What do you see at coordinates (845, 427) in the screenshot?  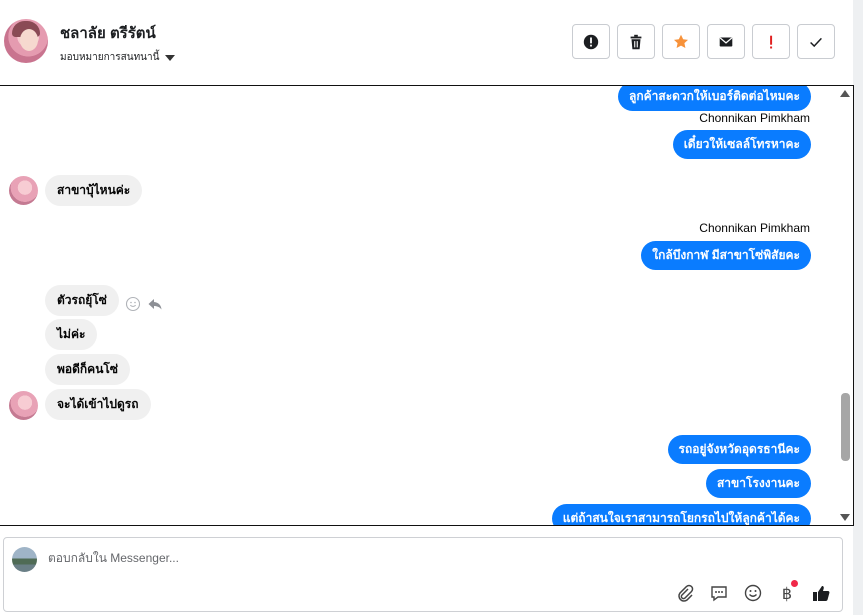 I see `scrollbar-thumb` at bounding box center [845, 427].